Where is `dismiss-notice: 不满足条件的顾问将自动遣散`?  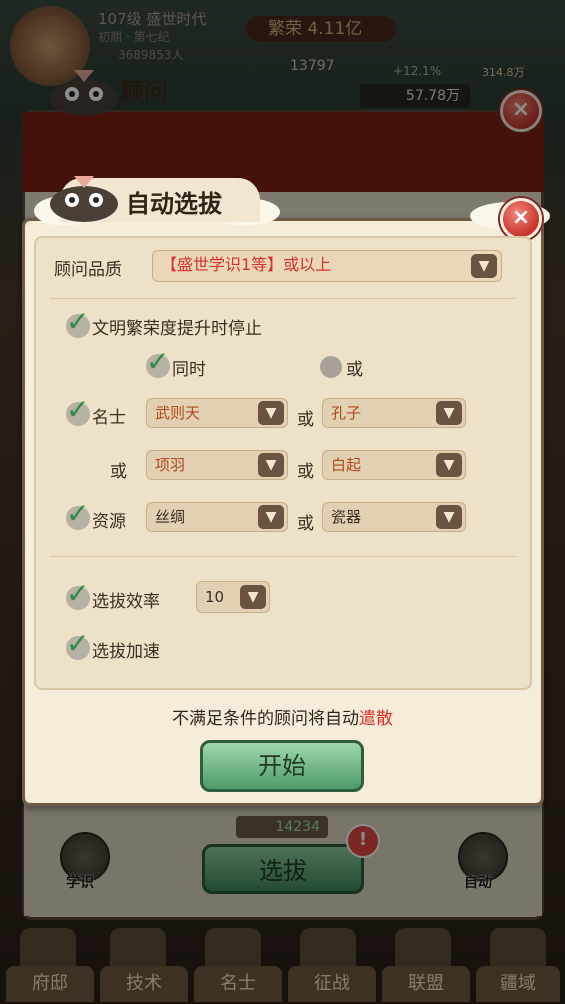 dismiss-notice: 不满足条件的顾问将自动遣散 is located at coordinates (282, 716).